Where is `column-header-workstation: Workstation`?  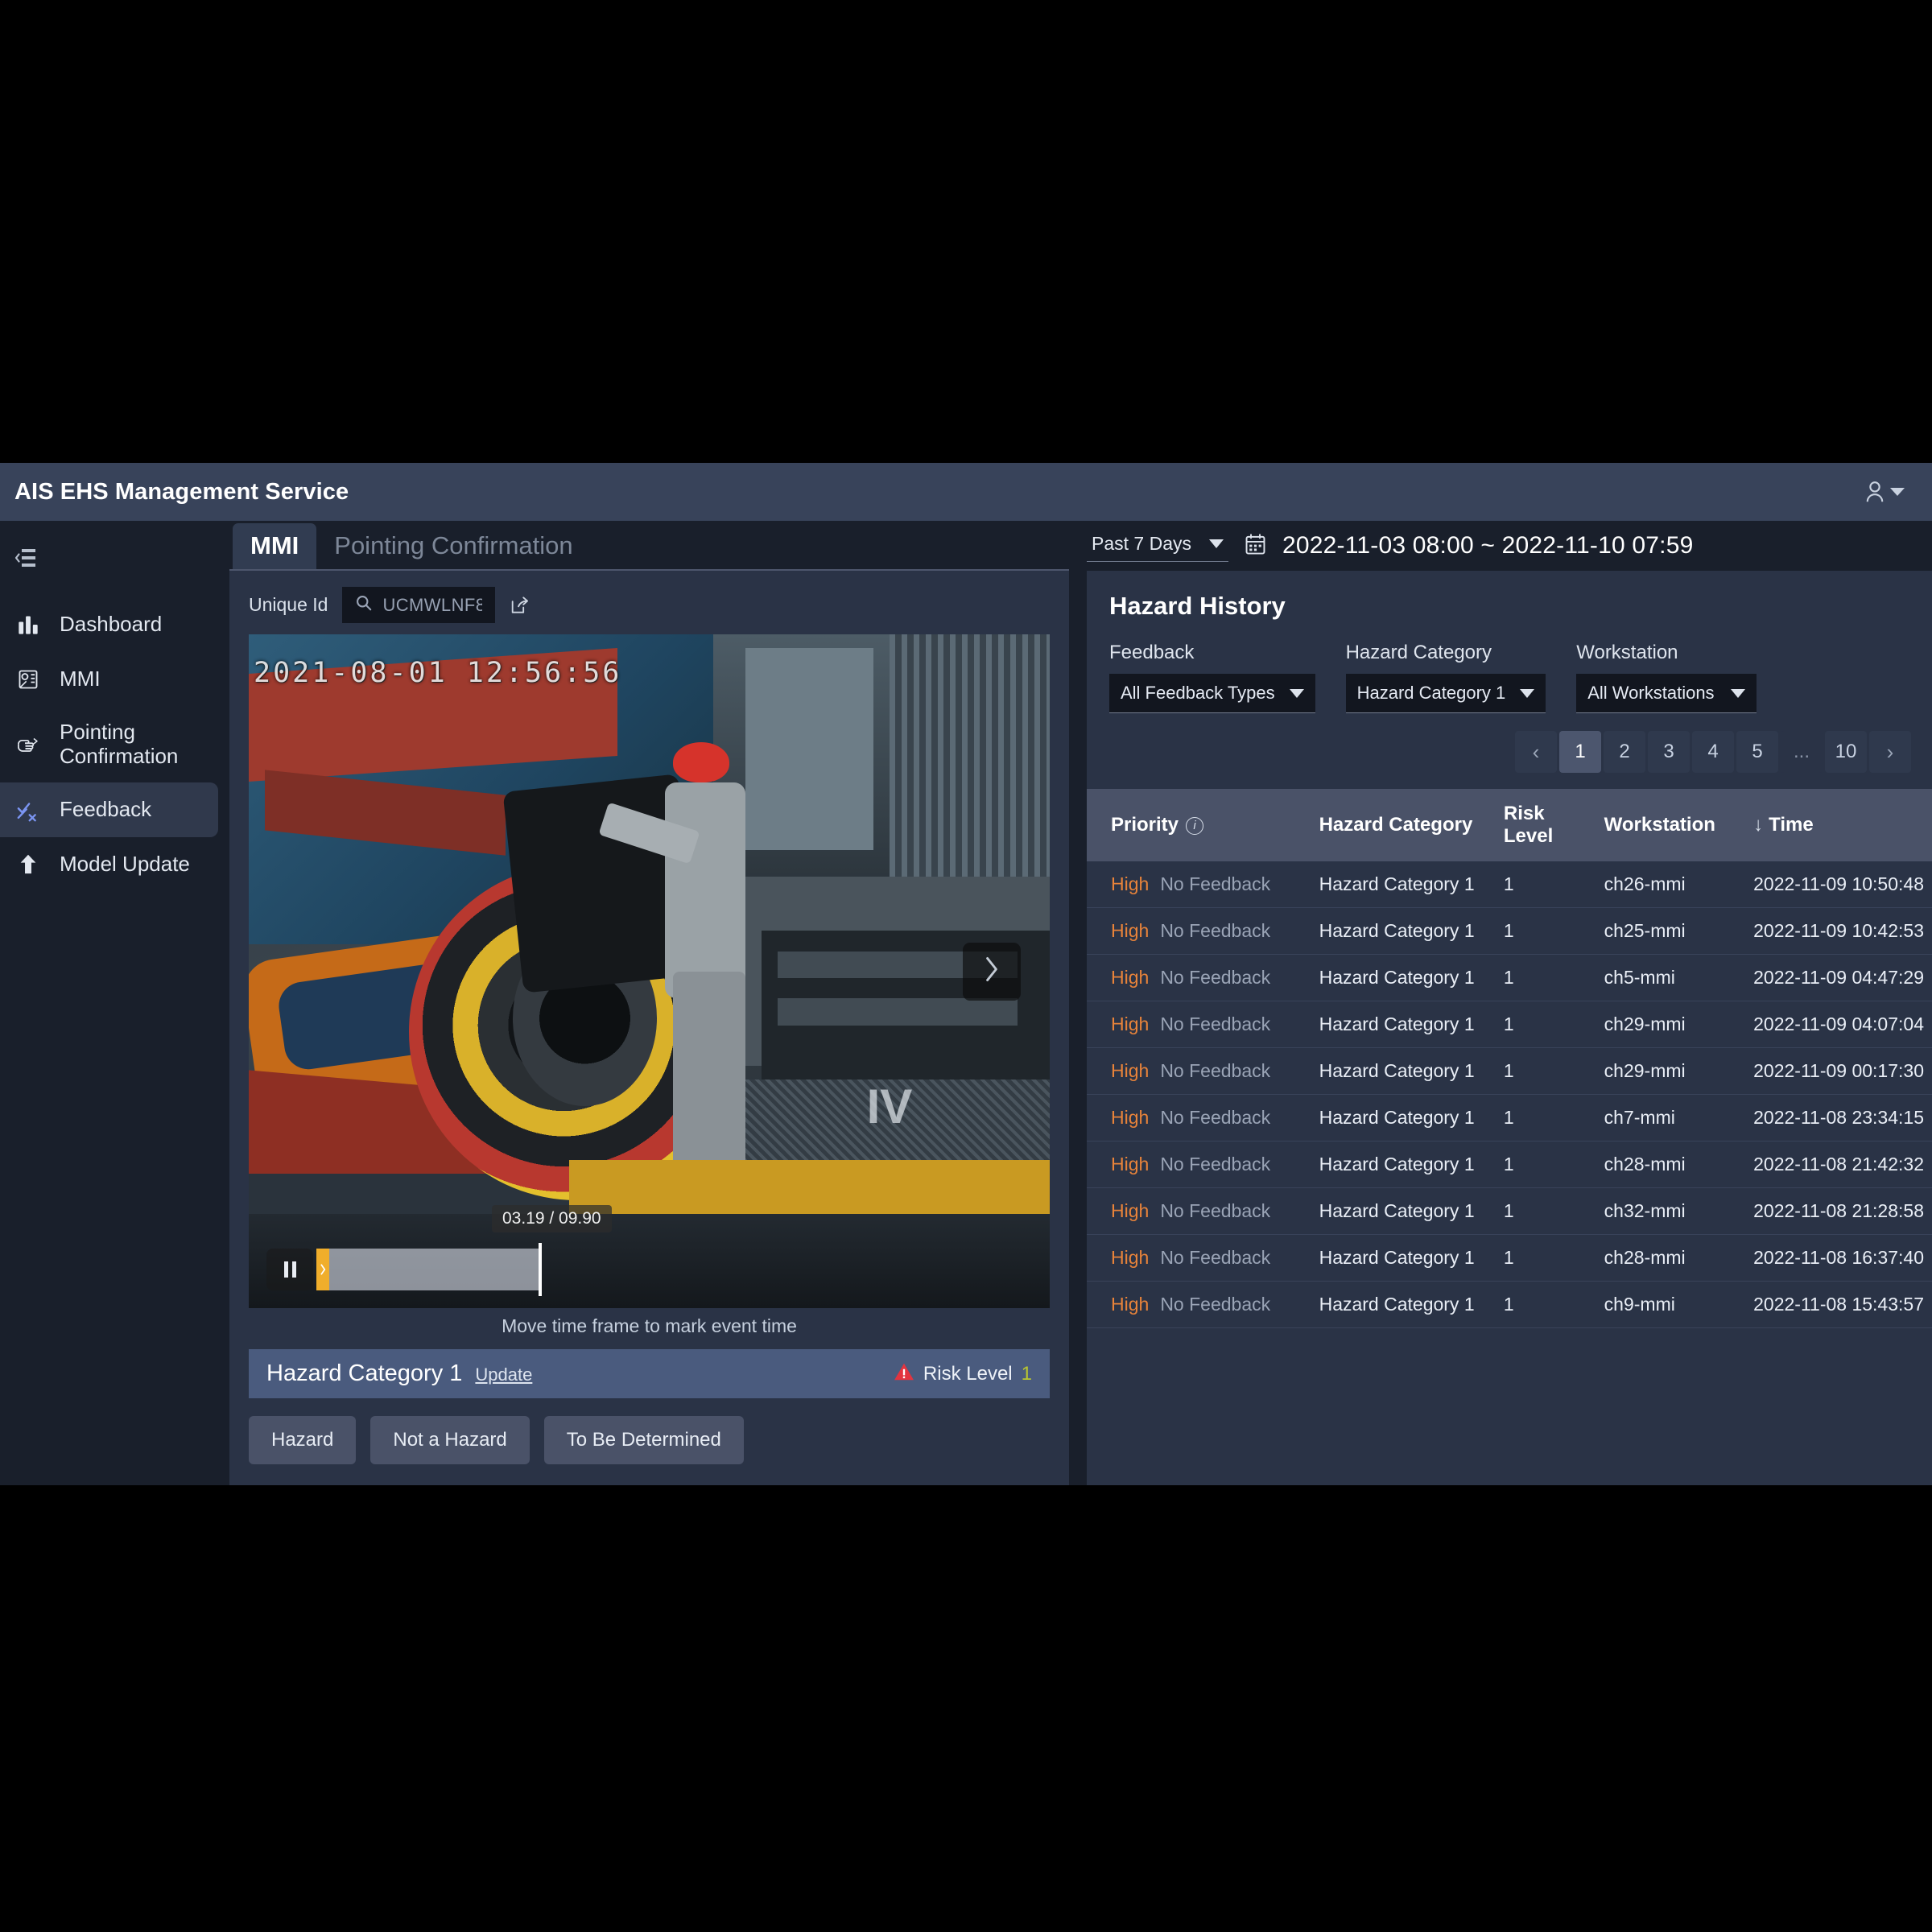
column-header-workstation: Workstation is located at coordinates (1671, 825).